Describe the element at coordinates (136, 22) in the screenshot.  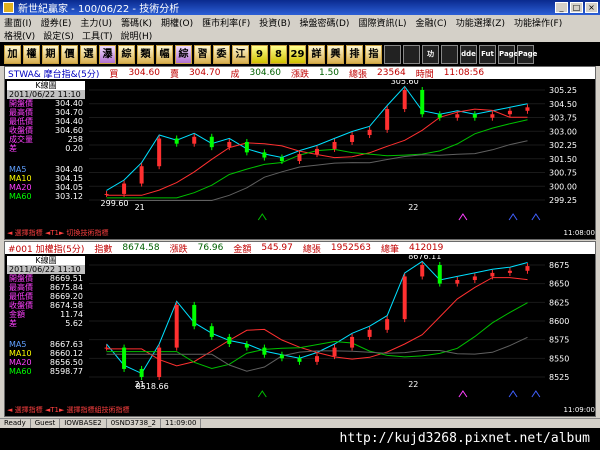
I see `menu-item: 籌碼(K)` at that location.